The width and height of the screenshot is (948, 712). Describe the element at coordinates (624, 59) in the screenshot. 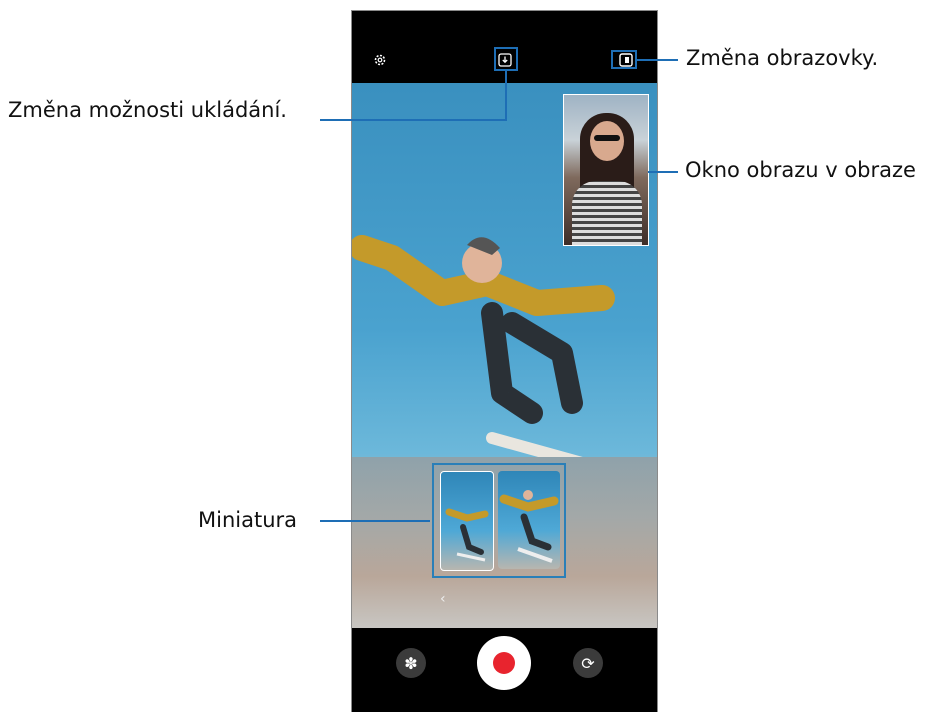

I see `screen-switch-highlight` at that location.